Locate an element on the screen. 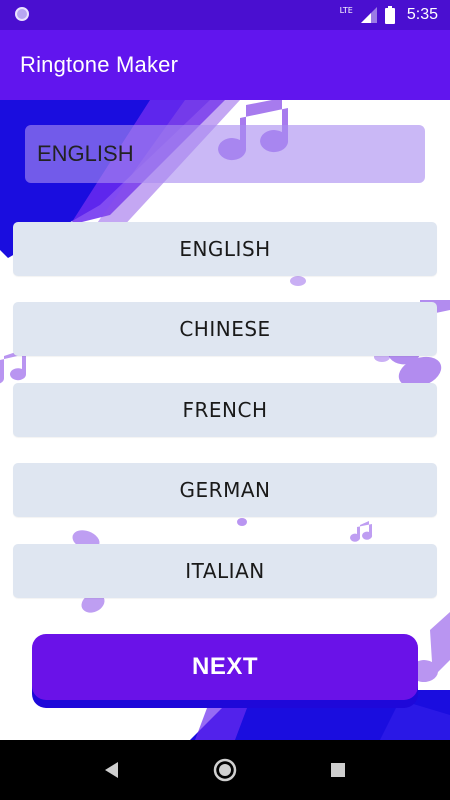  notification-dot-icon is located at coordinates (22, 14).